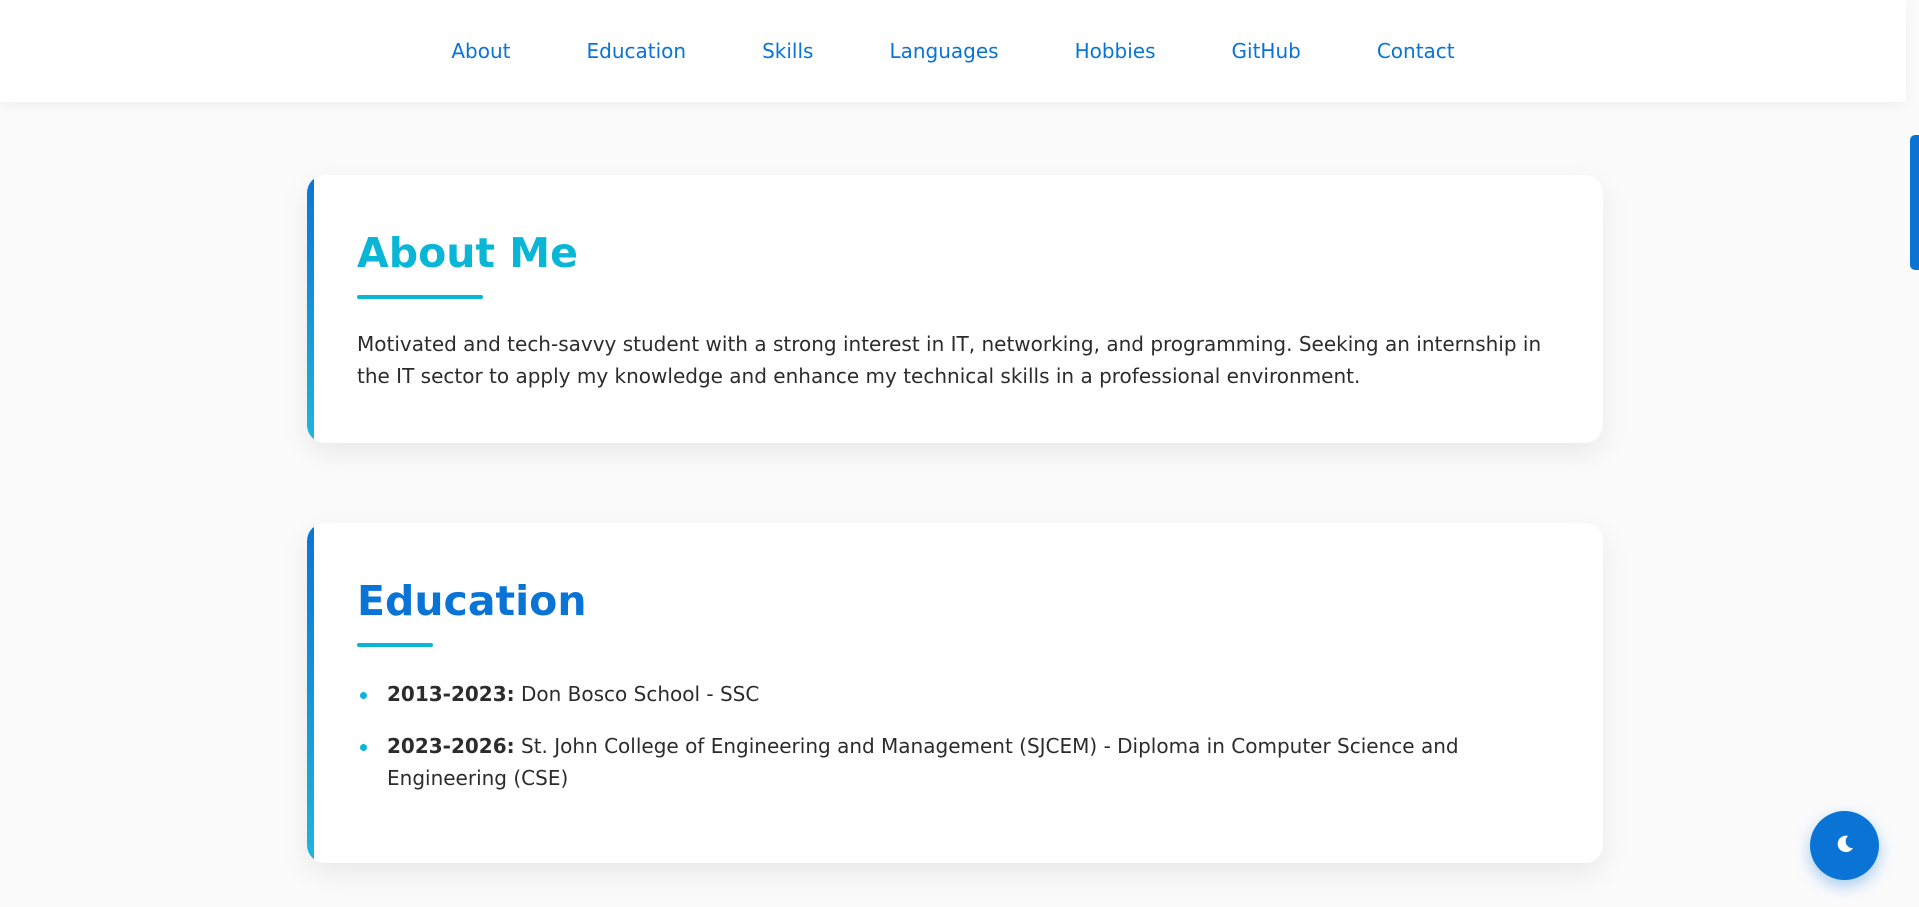  I want to click on nav-link-education: Education, so click(636, 51).